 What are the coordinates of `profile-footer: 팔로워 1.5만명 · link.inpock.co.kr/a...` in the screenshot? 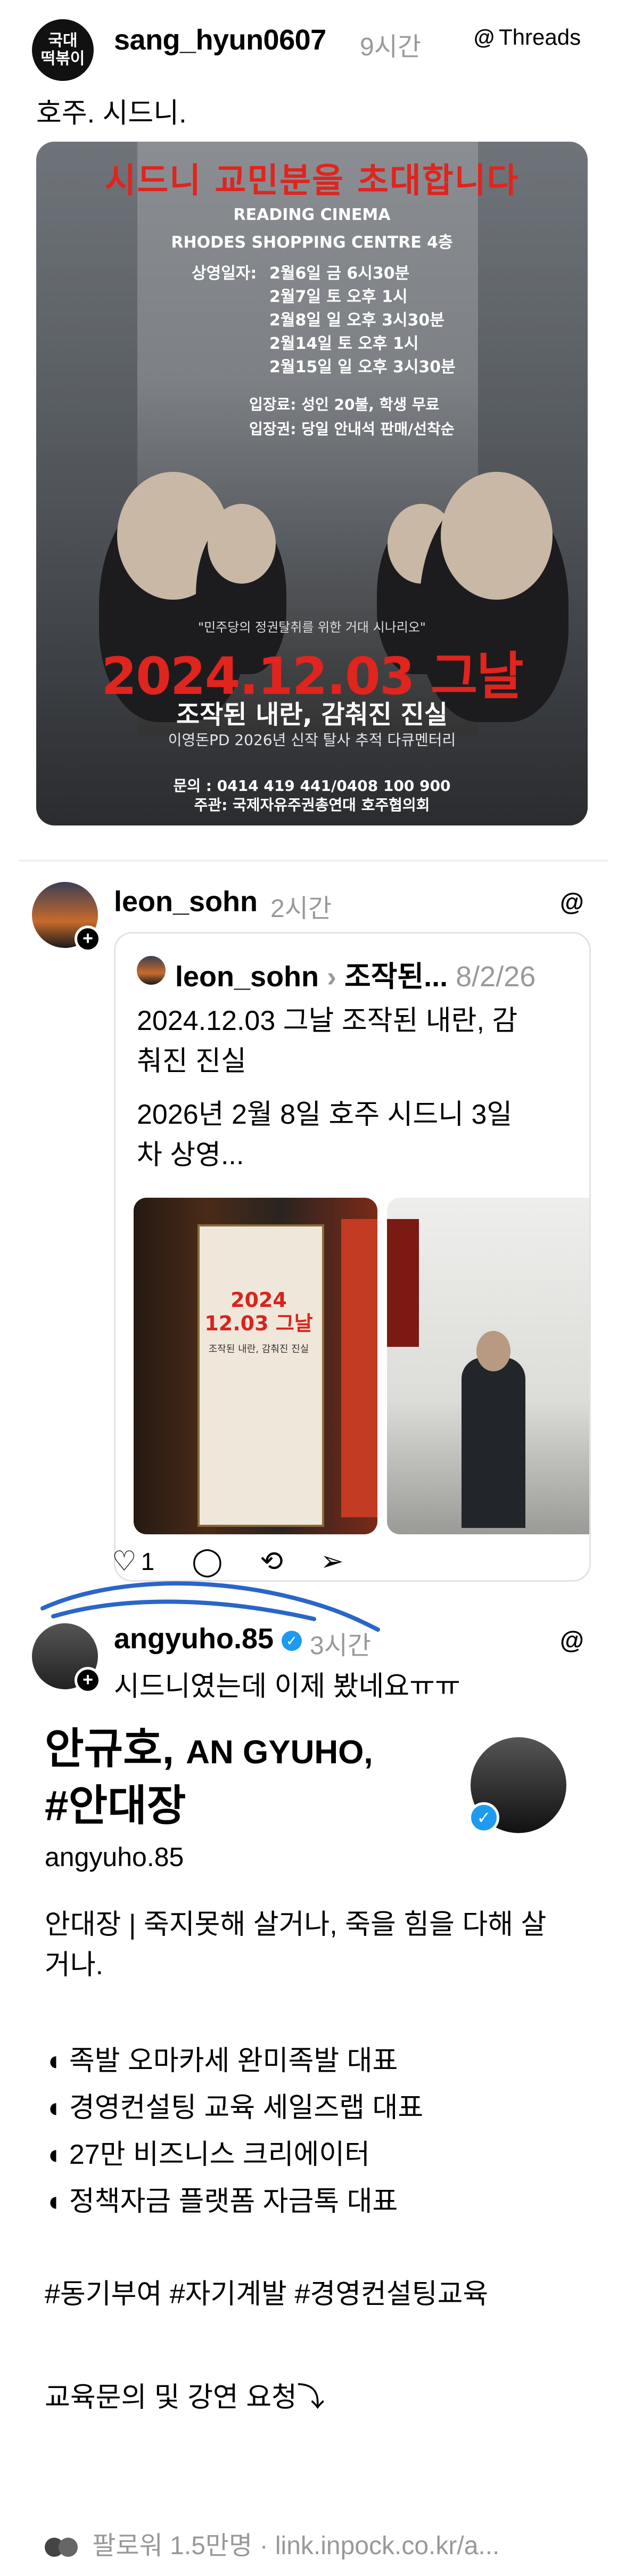 It's located at (272, 2543).